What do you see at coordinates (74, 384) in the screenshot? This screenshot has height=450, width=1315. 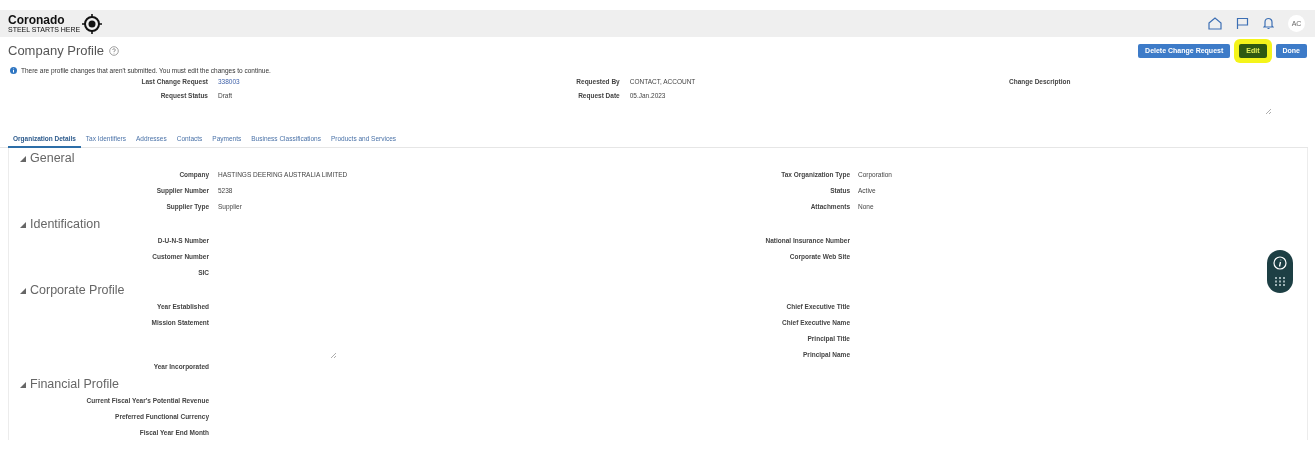 I see `section-title: Financial Profile` at bounding box center [74, 384].